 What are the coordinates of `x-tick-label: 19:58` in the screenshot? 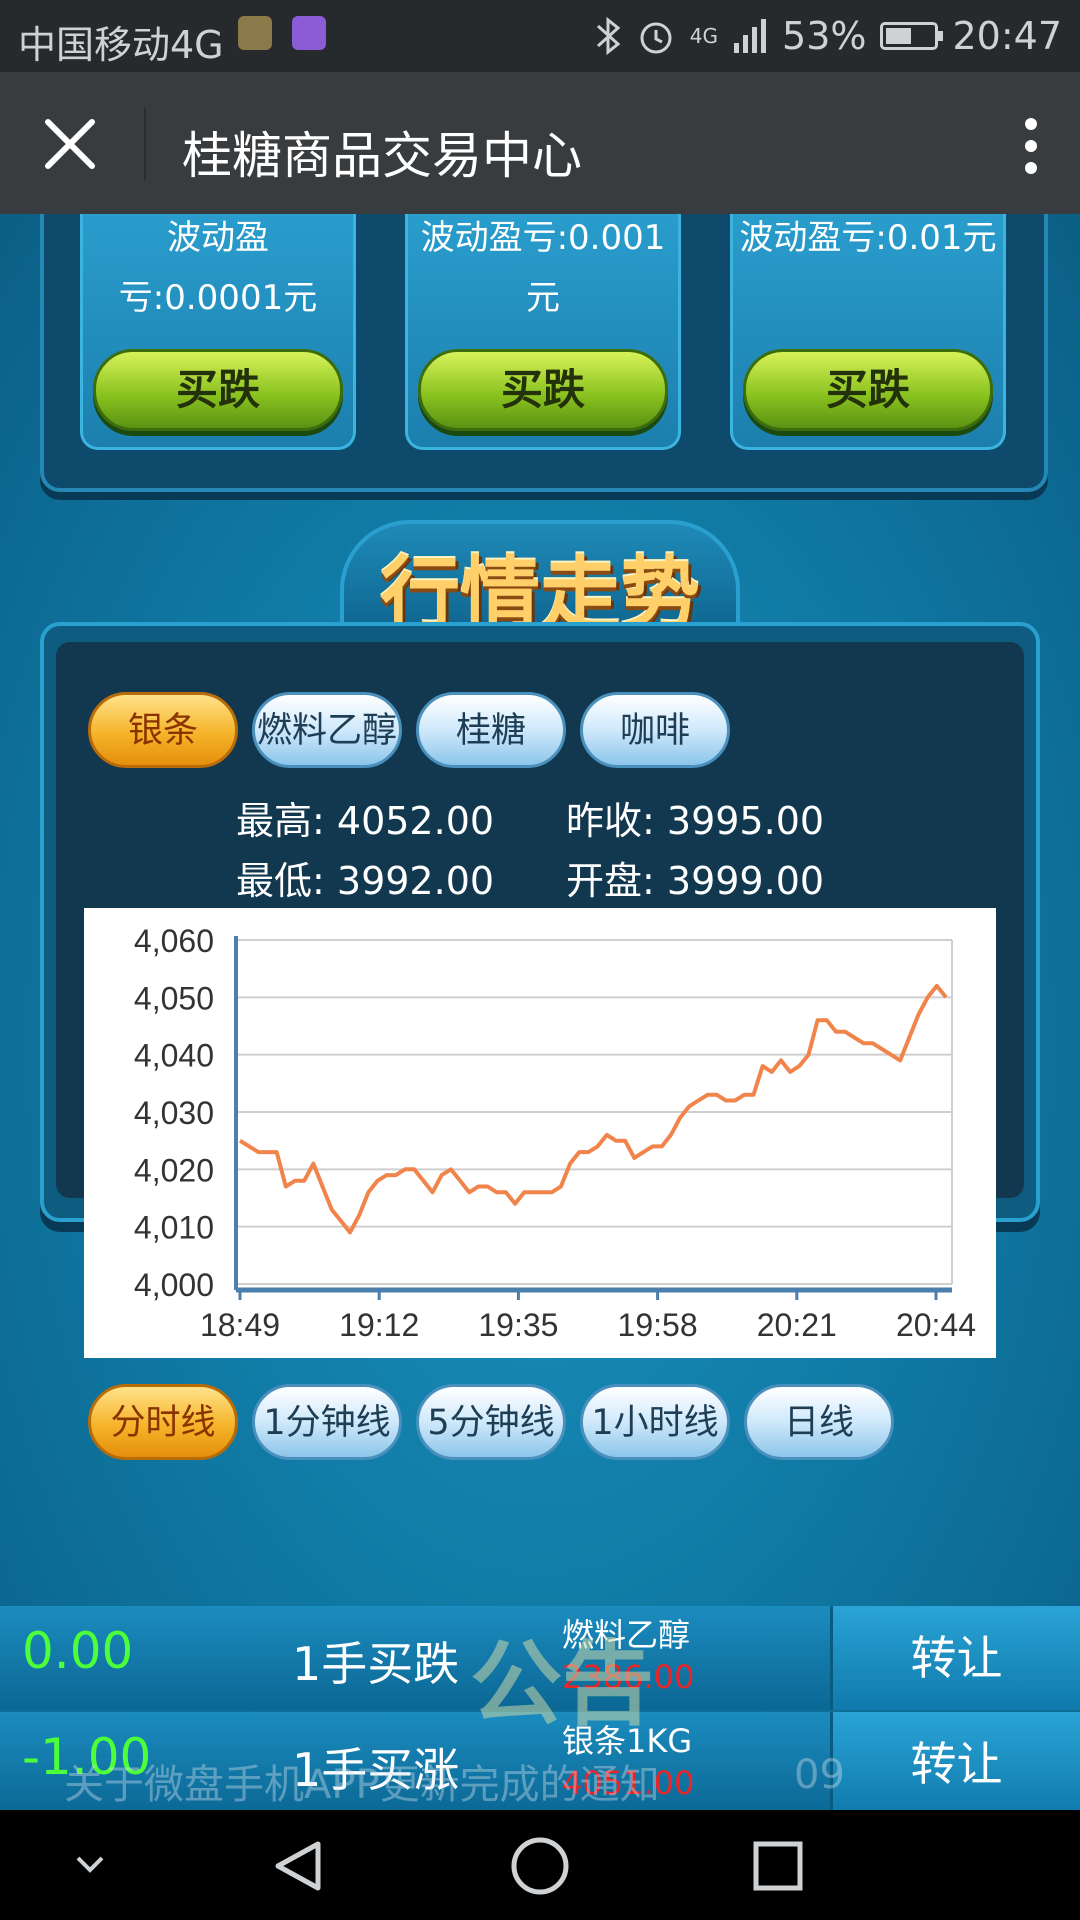 It's located at (658, 1325).